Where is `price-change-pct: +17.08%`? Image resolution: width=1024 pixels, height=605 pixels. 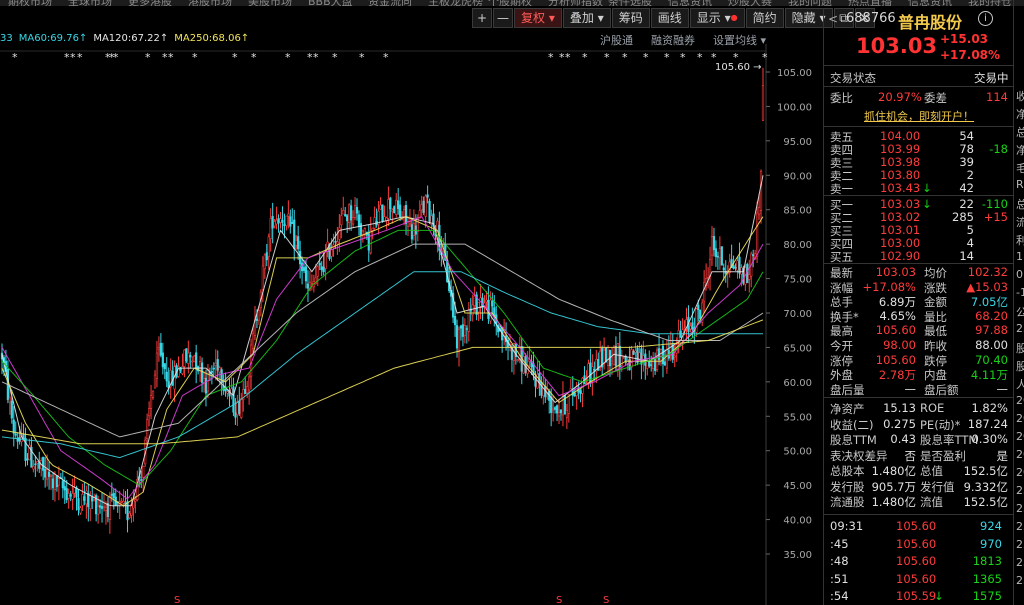
price-change-pct: +17.08% is located at coordinates (970, 55).